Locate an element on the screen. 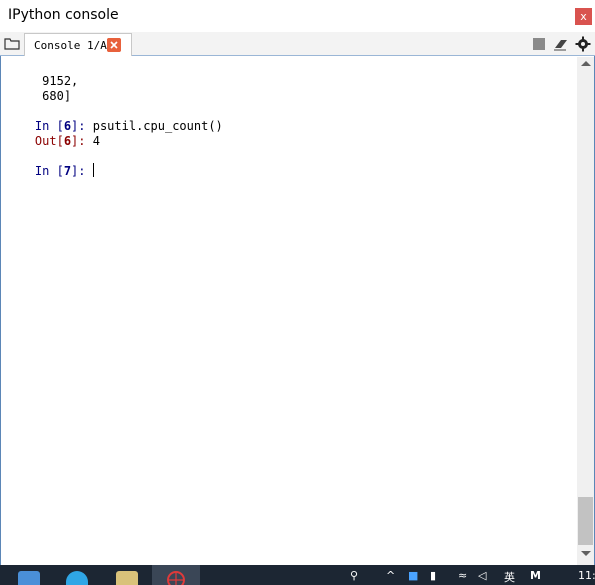 This screenshot has width=595, height=585. taskbar: ⚲ ^ ■ ▮ ≈ ◁ 英 M 11: is located at coordinates (297, 575).